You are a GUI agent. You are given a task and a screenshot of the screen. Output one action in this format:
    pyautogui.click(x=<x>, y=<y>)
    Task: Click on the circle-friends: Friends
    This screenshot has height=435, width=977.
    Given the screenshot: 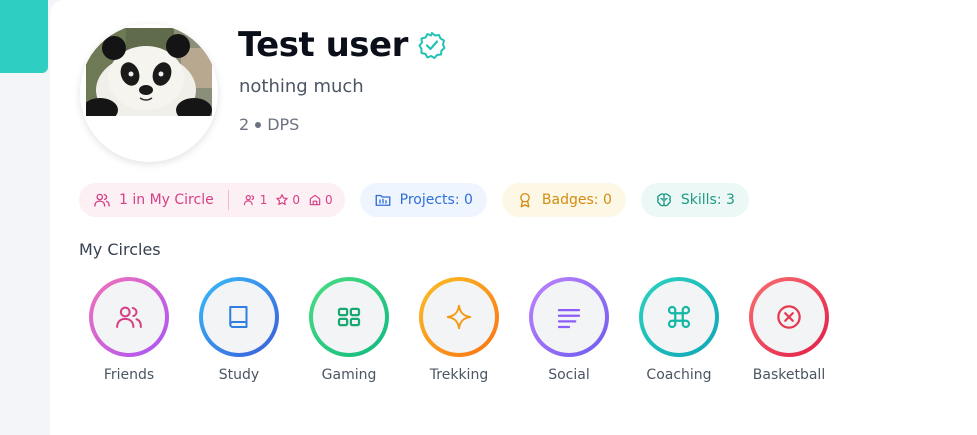 What is the action you would take?
    pyautogui.click(x=129, y=330)
    